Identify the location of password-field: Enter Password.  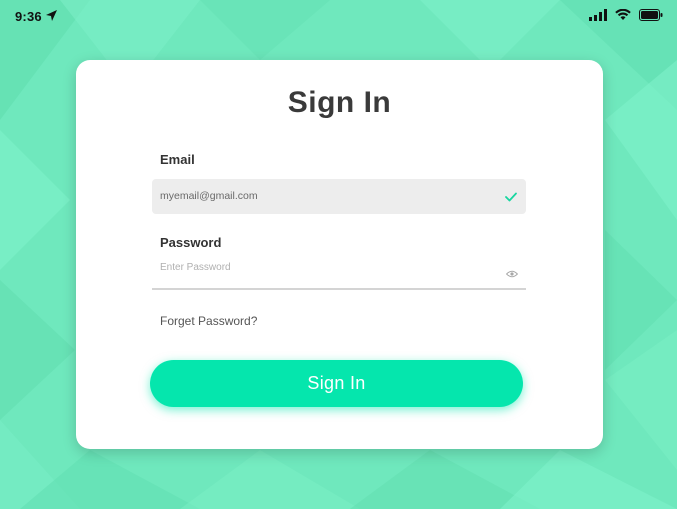
(339, 274).